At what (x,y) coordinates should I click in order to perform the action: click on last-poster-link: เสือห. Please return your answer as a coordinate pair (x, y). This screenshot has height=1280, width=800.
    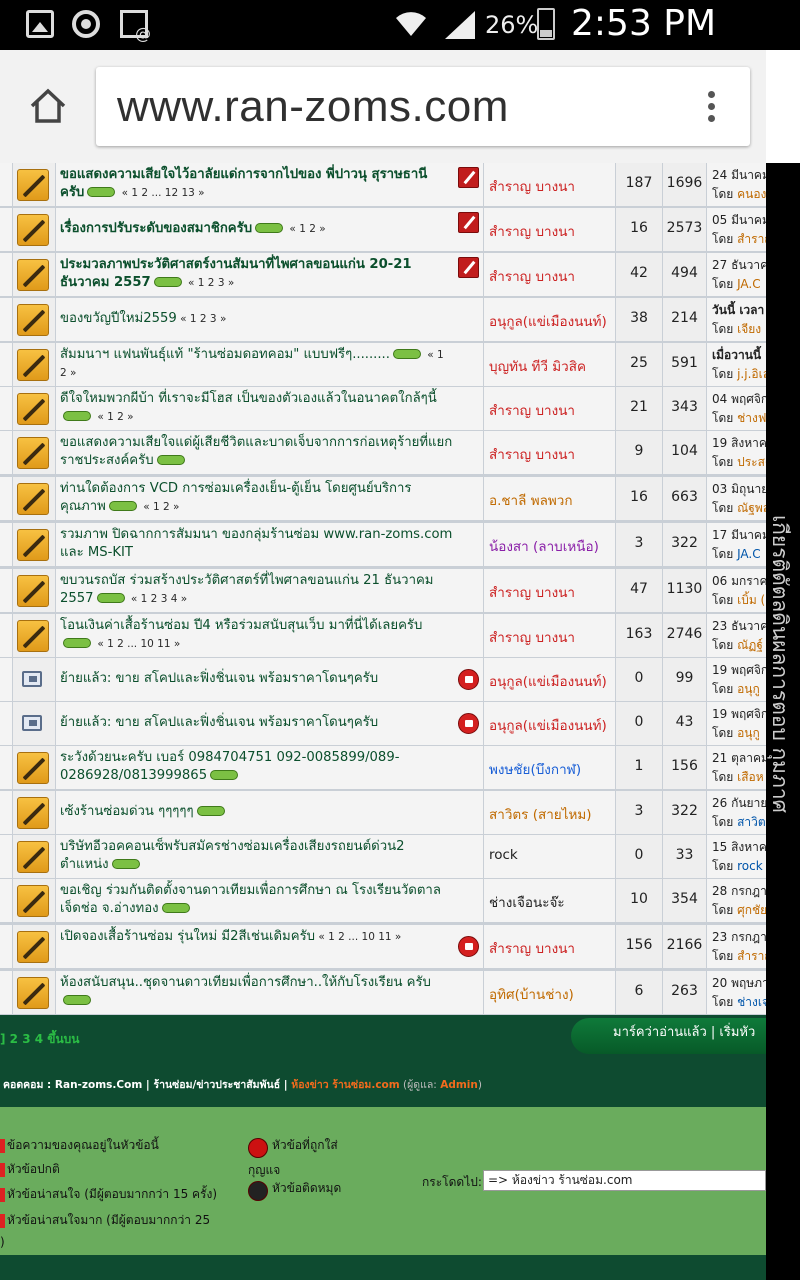
    Looking at the image, I should click on (750, 777).